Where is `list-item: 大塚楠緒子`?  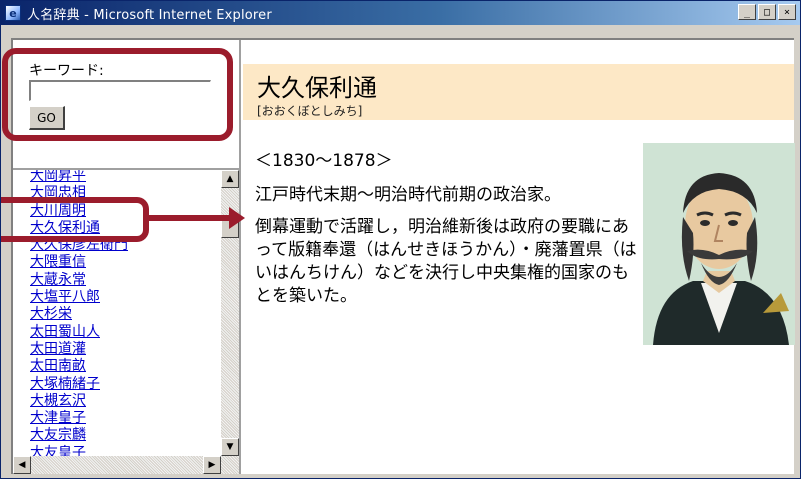 list-item: 大塚楠緒子 is located at coordinates (117, 384).